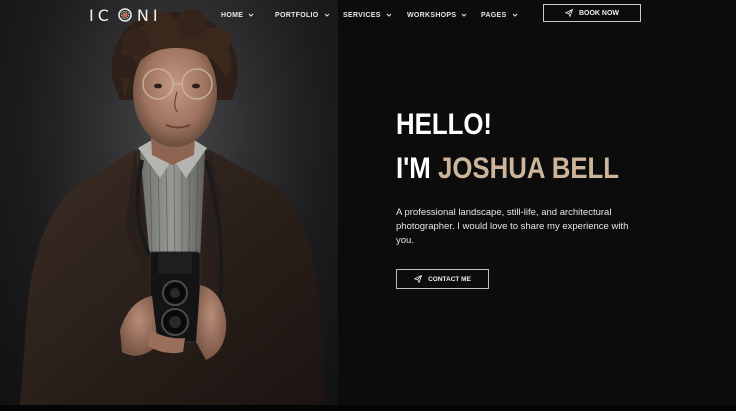  I want to click on book-now-button: BOOK NOW, so click(592, 13).